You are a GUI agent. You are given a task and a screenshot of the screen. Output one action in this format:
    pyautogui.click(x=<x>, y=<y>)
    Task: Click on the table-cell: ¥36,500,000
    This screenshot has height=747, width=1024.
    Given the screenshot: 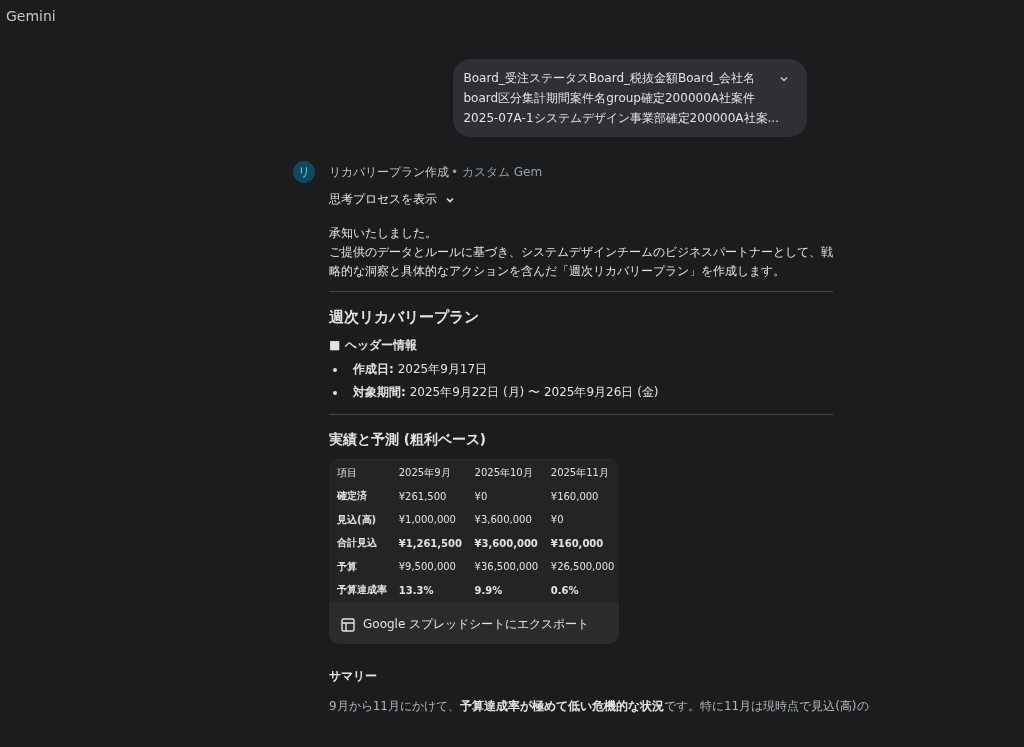 What is the action you would take?
    pyautogui.click(x=504, y=567)
    